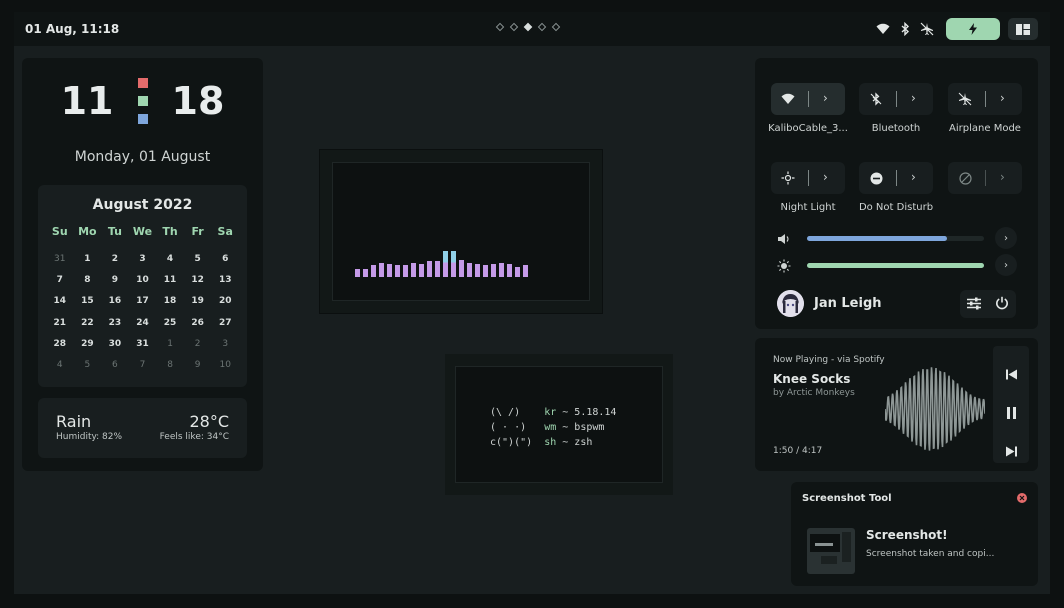  What do you see at coordinates (1022, 498) in the screenshot?
I see `close-icon` at bounding box center [1022, 498].